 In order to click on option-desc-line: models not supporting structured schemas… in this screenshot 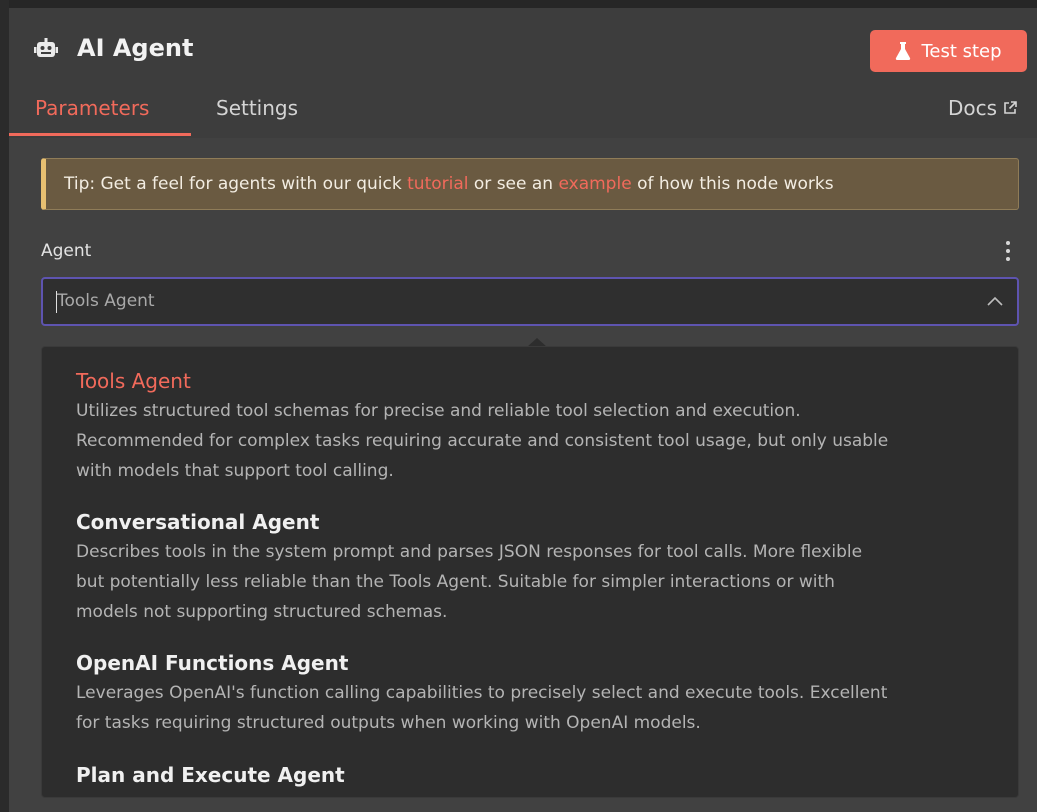, I will do `click(262, 612)`.